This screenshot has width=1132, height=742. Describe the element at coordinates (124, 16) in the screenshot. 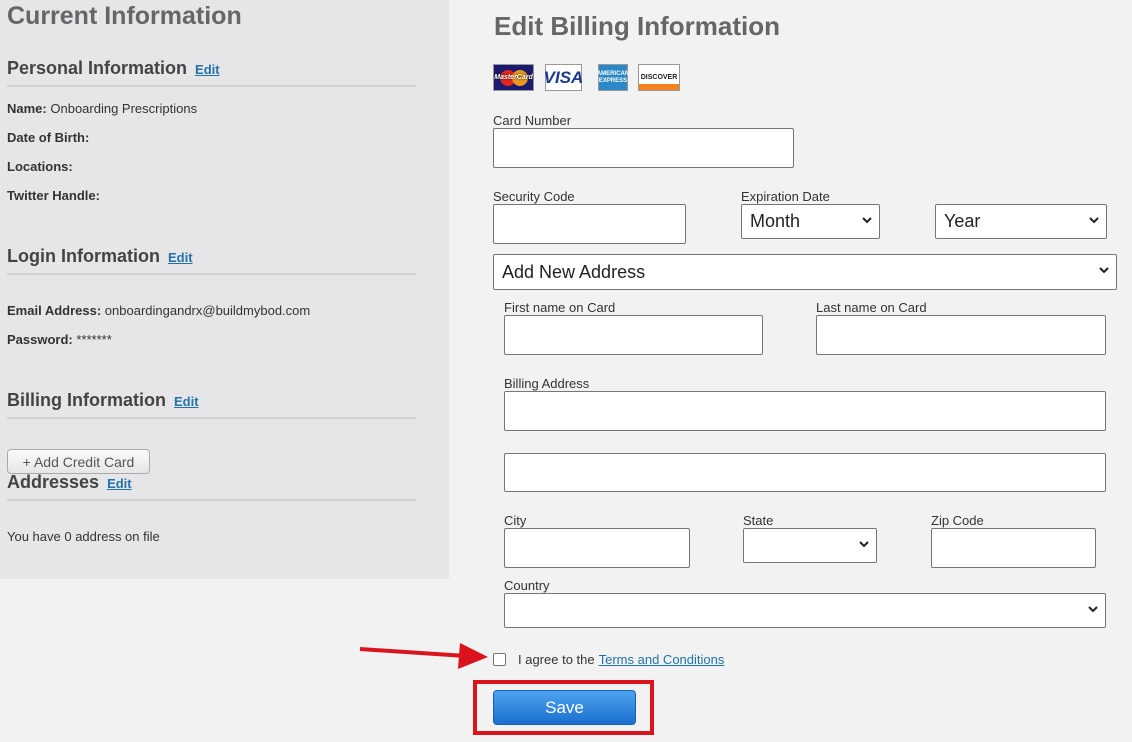

I see `current-information-title: Current Information` at that location.